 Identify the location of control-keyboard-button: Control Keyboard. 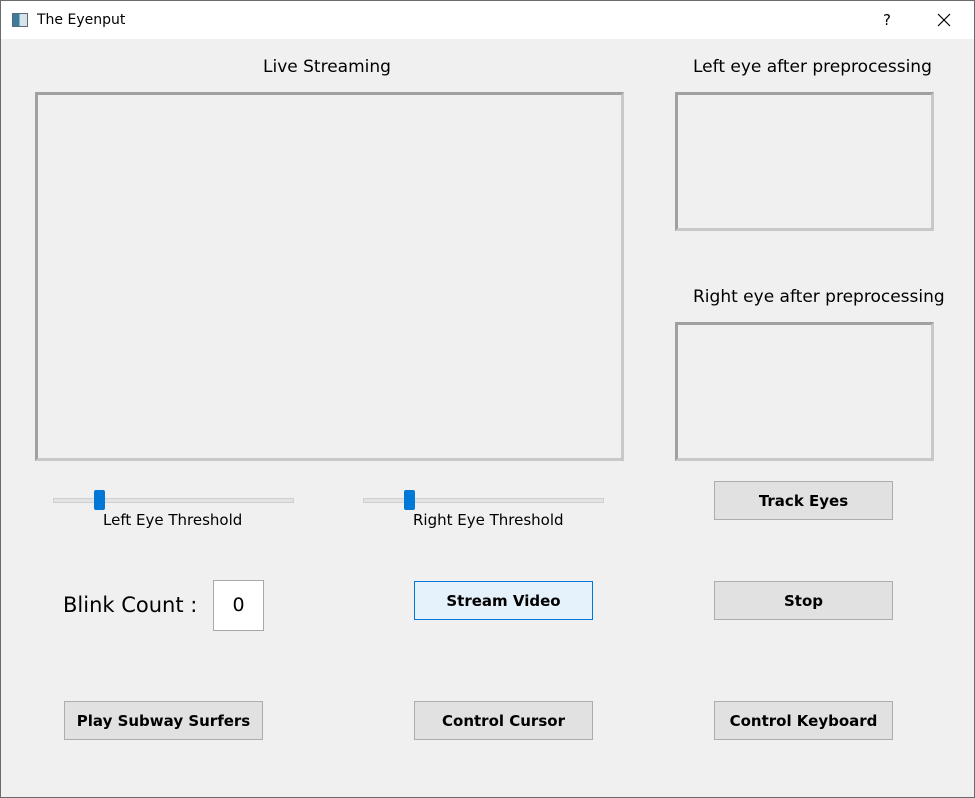
(803, 720).